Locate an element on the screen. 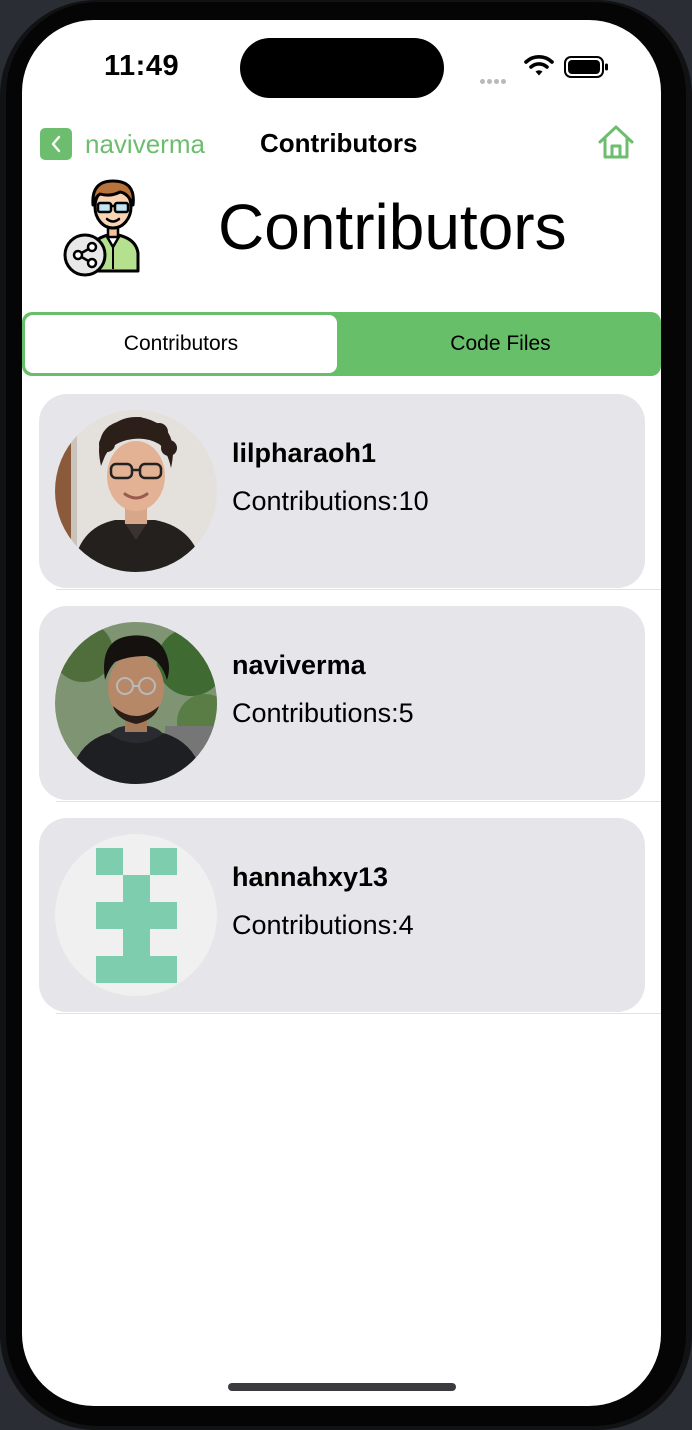  contributor-card: naviverma Contributions:5 is located at coordinates (342, 703).